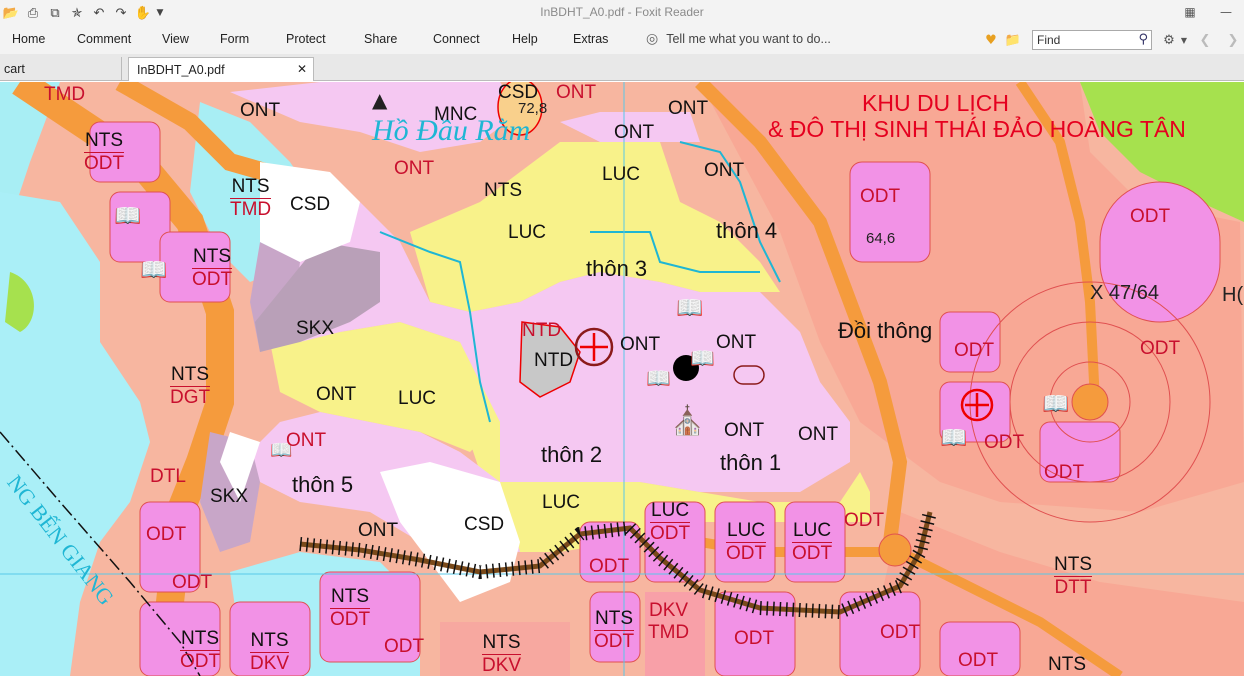 The image size is (1244, 676). What do you see at coordinates (669, 621) in the screenshot?
I see `code-pair: DKV TMD` at bounding box center [669, 621].